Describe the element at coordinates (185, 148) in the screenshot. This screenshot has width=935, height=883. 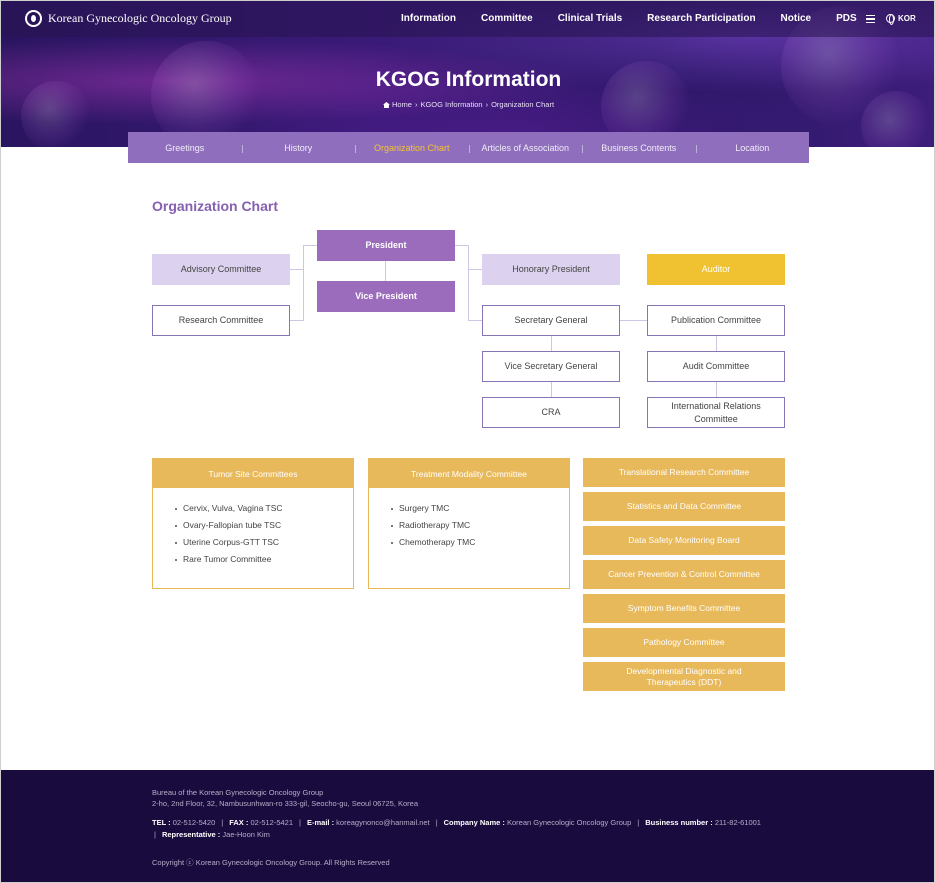
I see `tab-greetings: Greetings` at that location.